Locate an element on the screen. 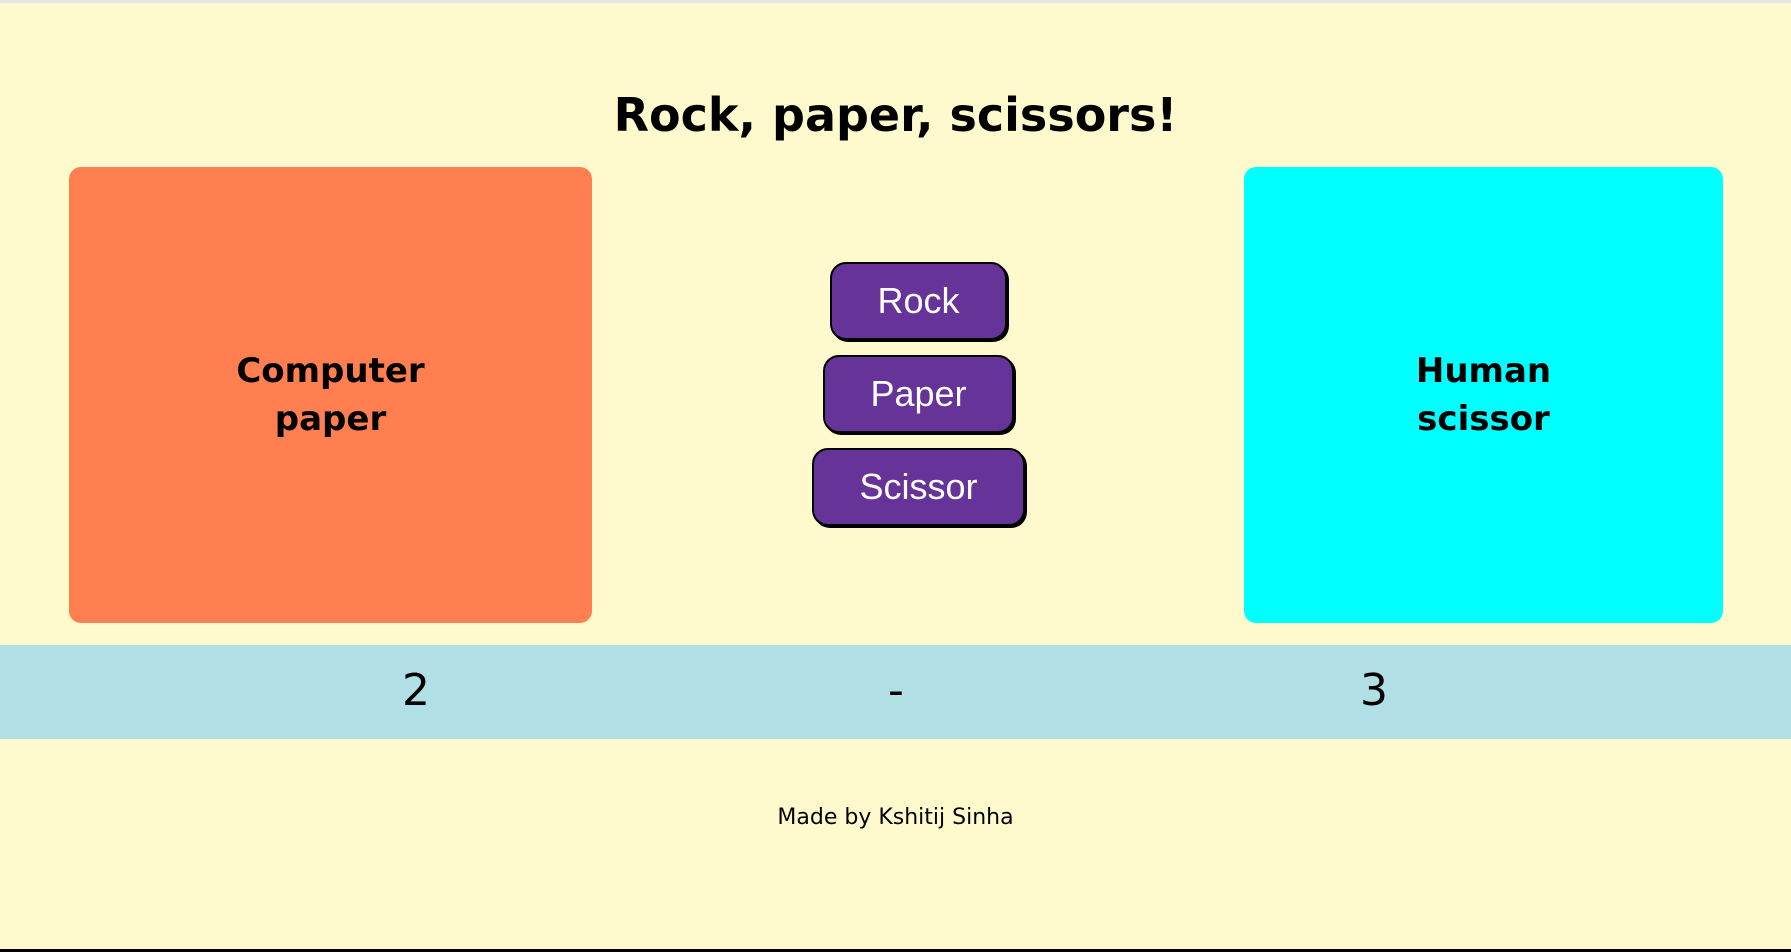 The height and width of the screenshot is (952, 1791). scissor-button: Scissor is located at coordinates (918, 487).